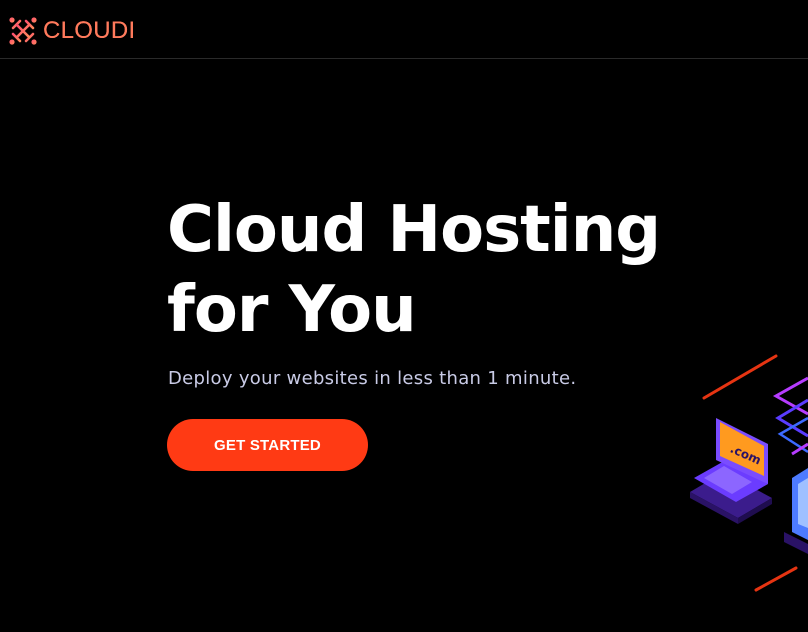 The height and width of the screenshot is (632, 808). What do you see at coordinates (292, 310) in the screenshot?
I see `hero-title-line2: for You` at bounding box center [292, 310].